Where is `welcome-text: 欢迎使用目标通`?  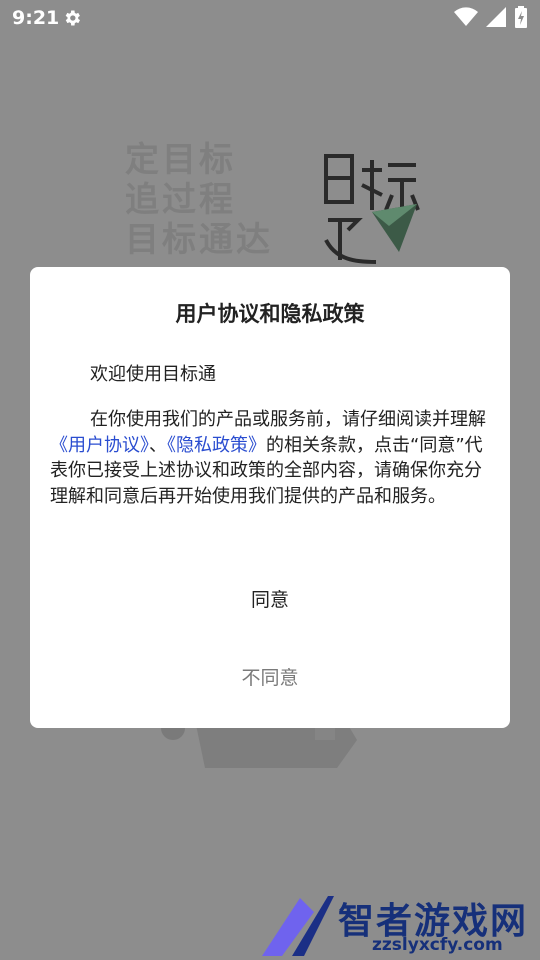 welcome-text: 欢迎使用目标通 is located at coordinates (153, 374).